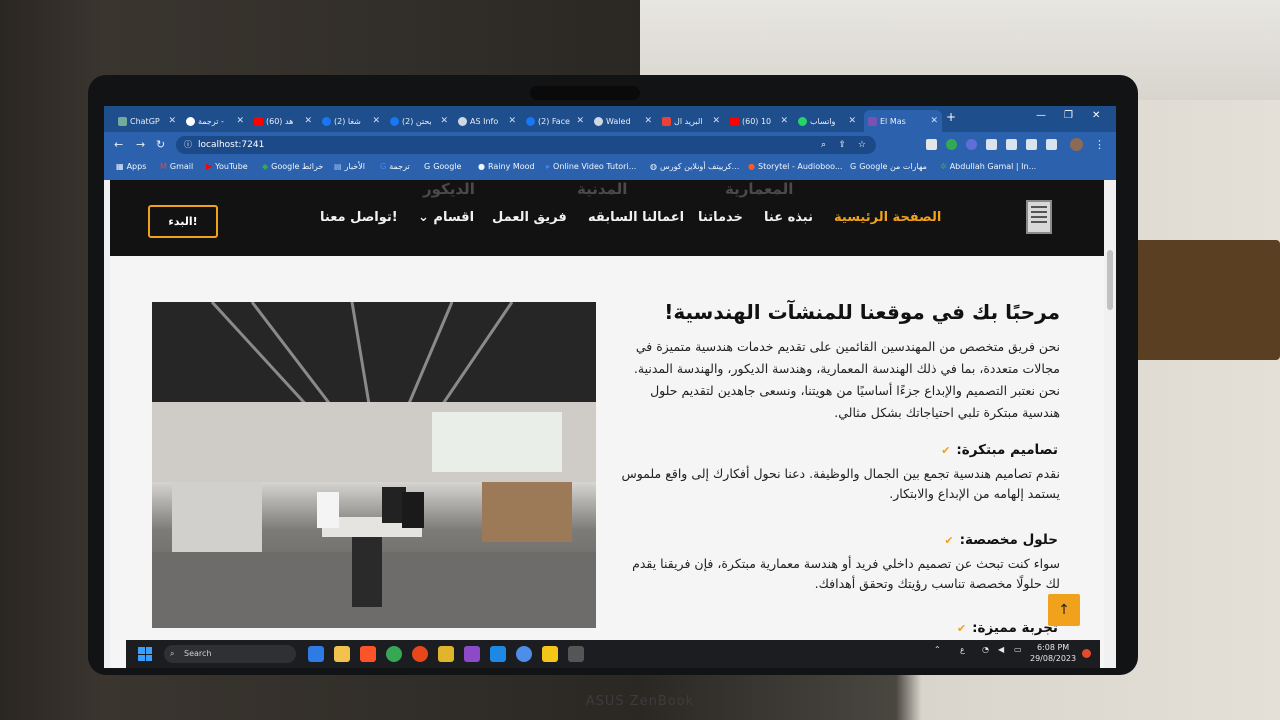 The width and height of the screenshot is (1280, 720). I want to click on sidepanel-icon, so click(1051, 144).